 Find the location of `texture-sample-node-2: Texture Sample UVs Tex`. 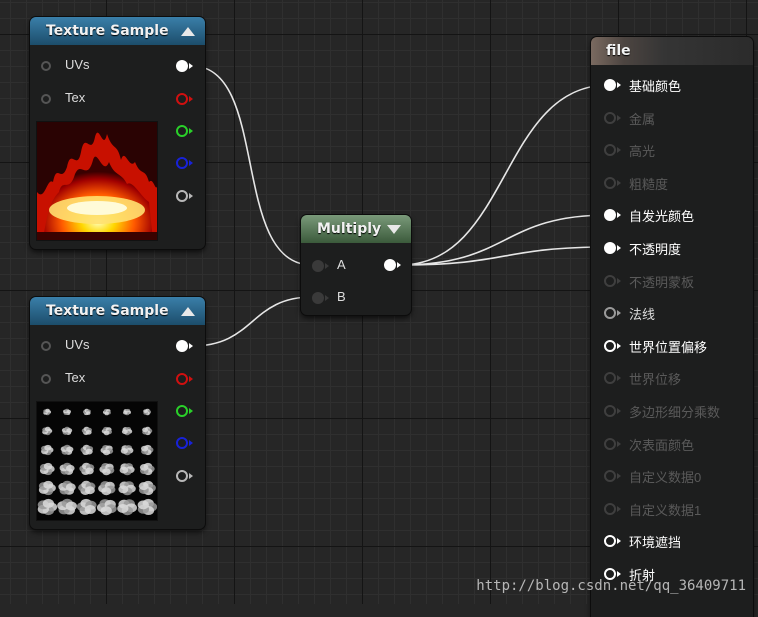

texture-sample-node-2: Texture Sample UVs Tex is located at coordinates (117, 413).